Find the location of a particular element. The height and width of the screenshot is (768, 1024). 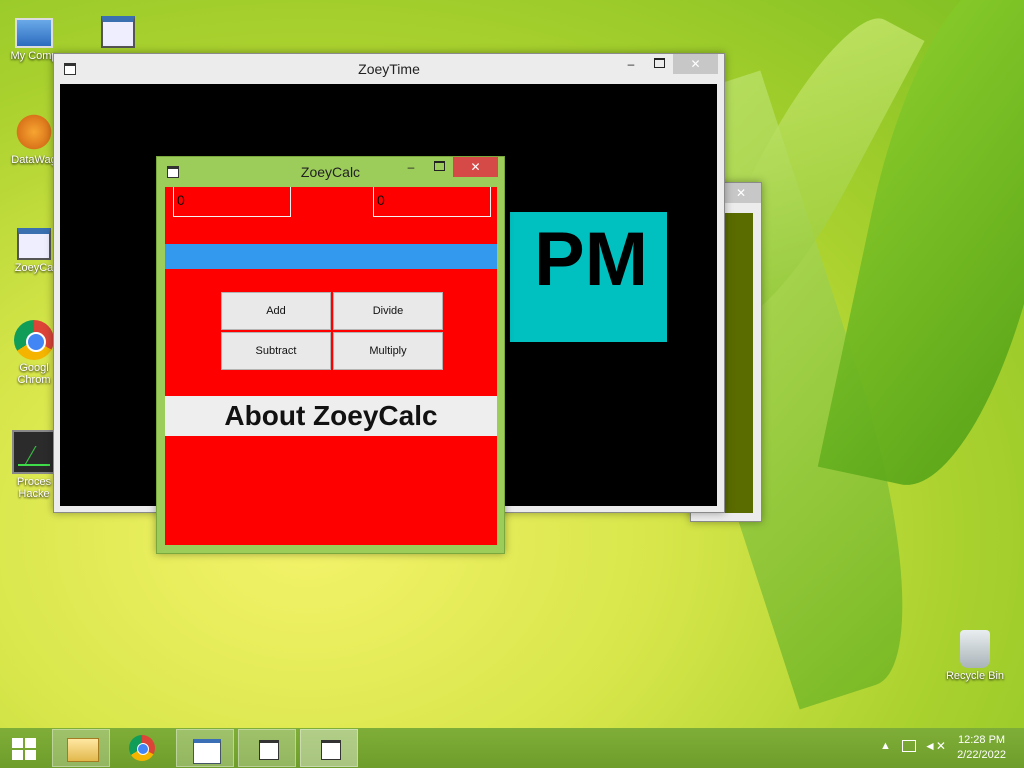

title-bar: ZoeyCalc – ✕ is located at coordinates (330, 172).